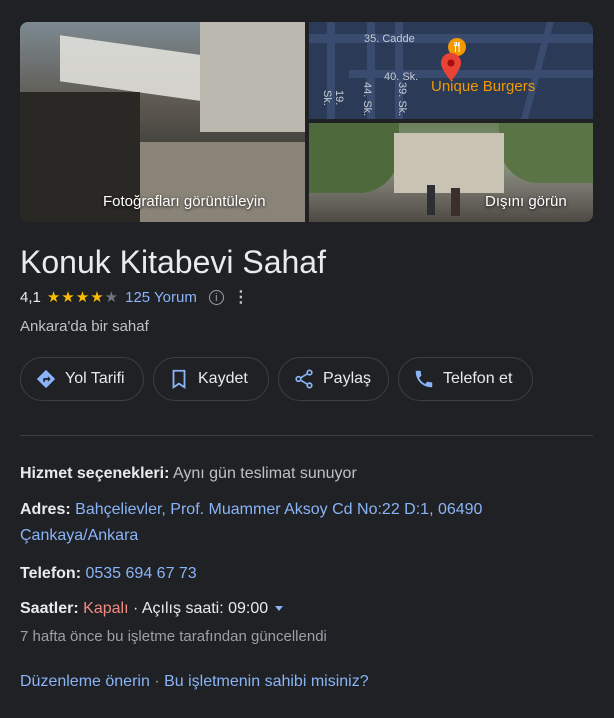  Describe the element at coordinates (223, 378) in the screenshot. I see `save-label: Kaydet` at that location.